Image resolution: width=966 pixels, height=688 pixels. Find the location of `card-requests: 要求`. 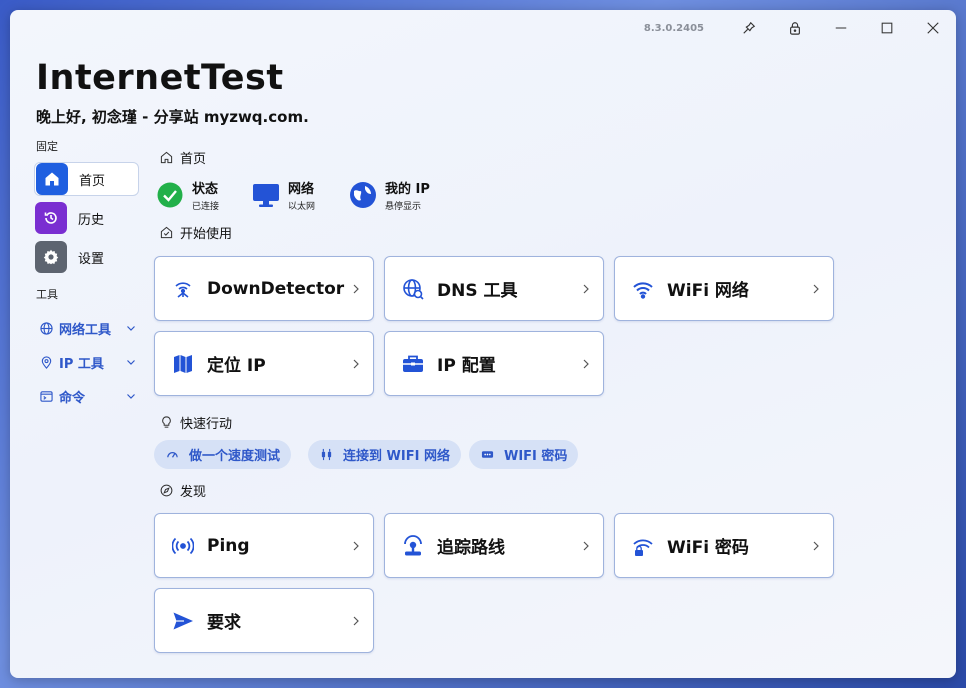

card-requests: 要求 is located at coordinates (264, 620).